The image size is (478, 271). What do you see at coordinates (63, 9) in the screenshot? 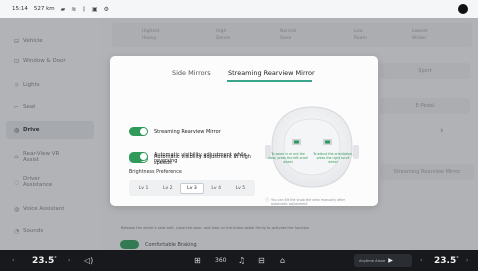
I see `car-status-icon: ▰` at bounding box center [63, 9].